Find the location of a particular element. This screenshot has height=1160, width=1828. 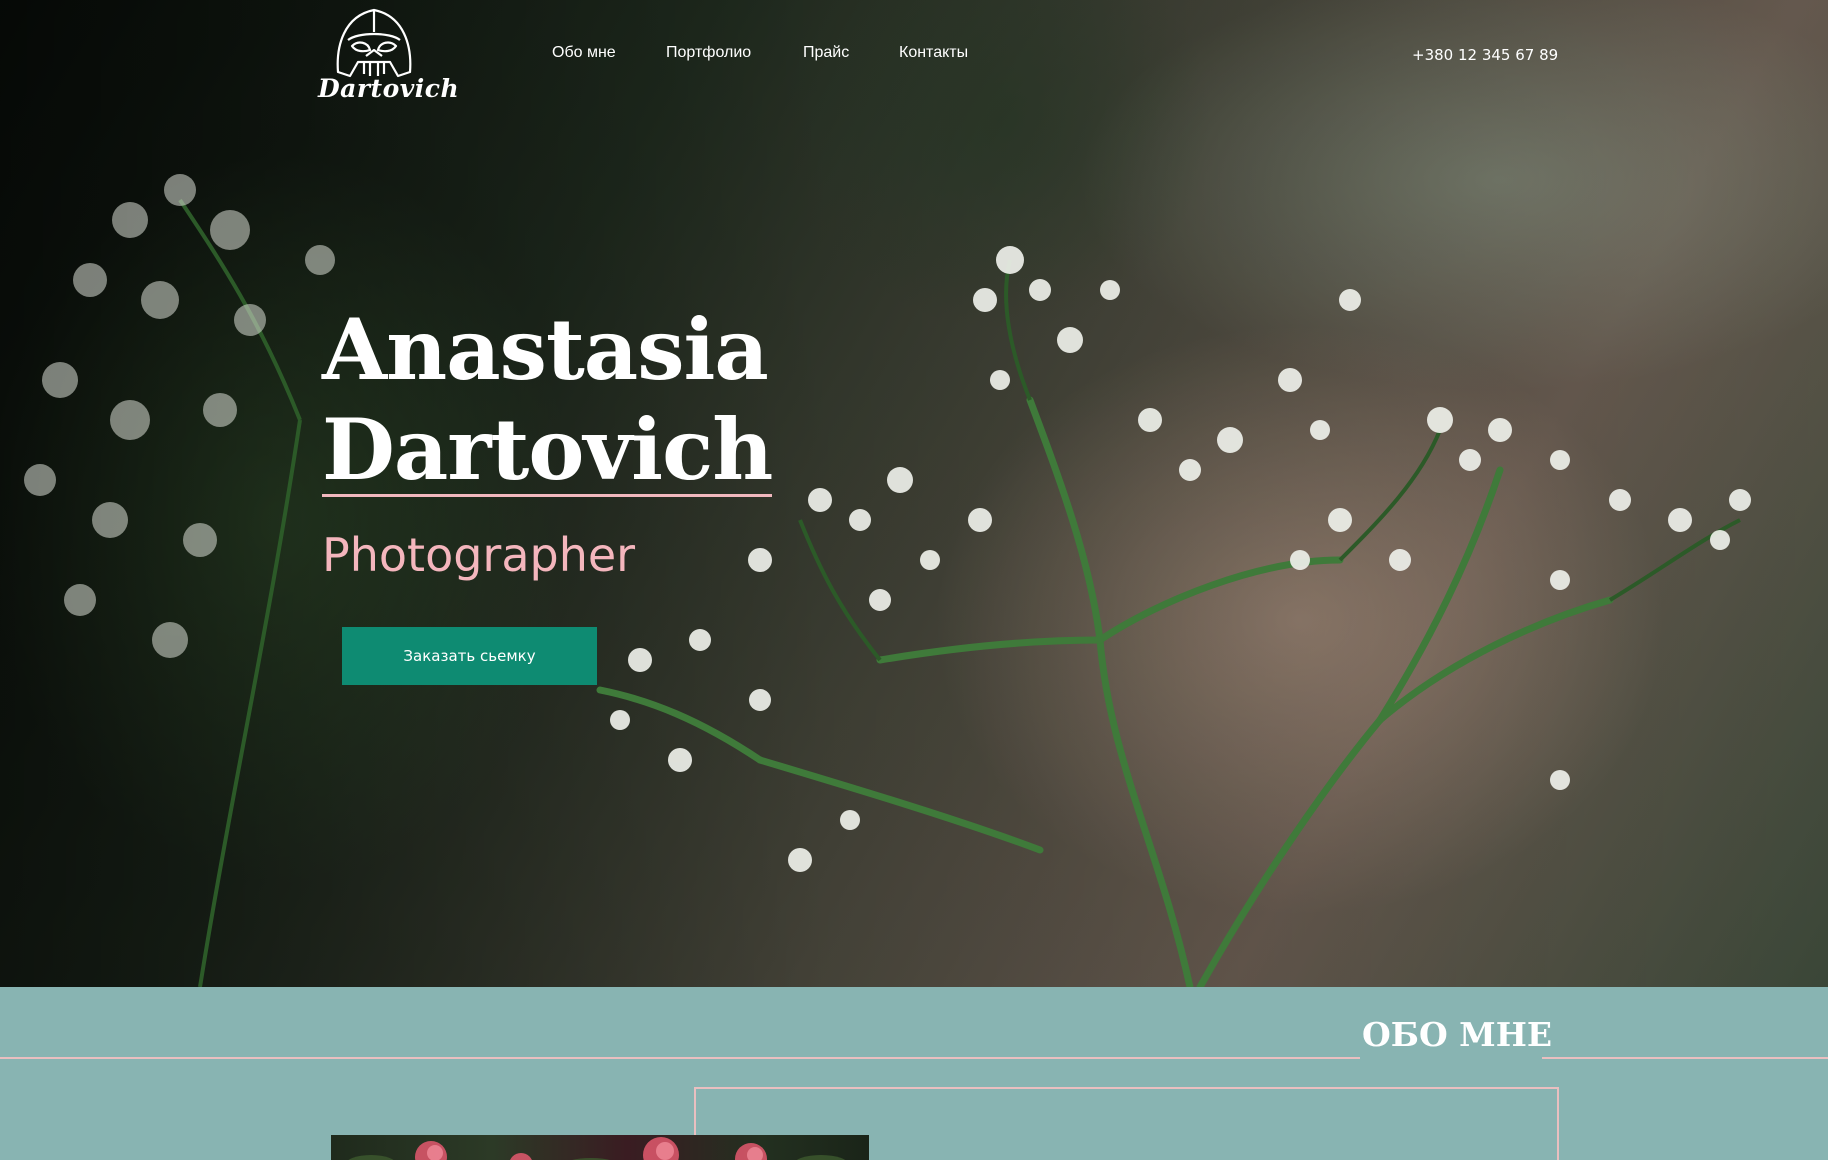

hero-title-last-name: Dartovich is located at coordinates (547, 449).